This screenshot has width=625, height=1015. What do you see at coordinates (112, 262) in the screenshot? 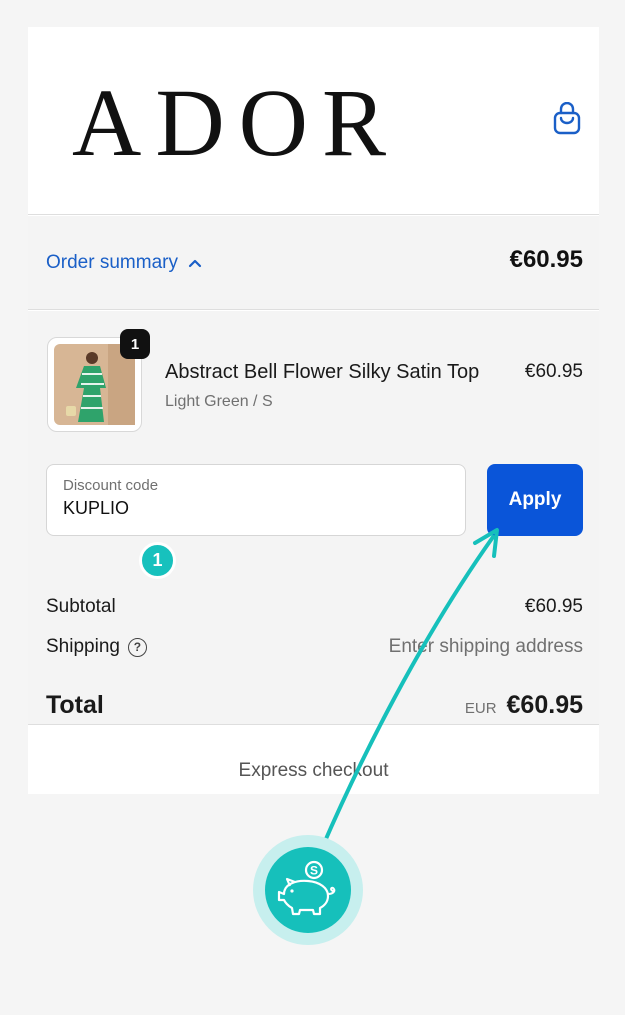
I see `order-summary-label: Order summary` at bounding box center [112, 262].